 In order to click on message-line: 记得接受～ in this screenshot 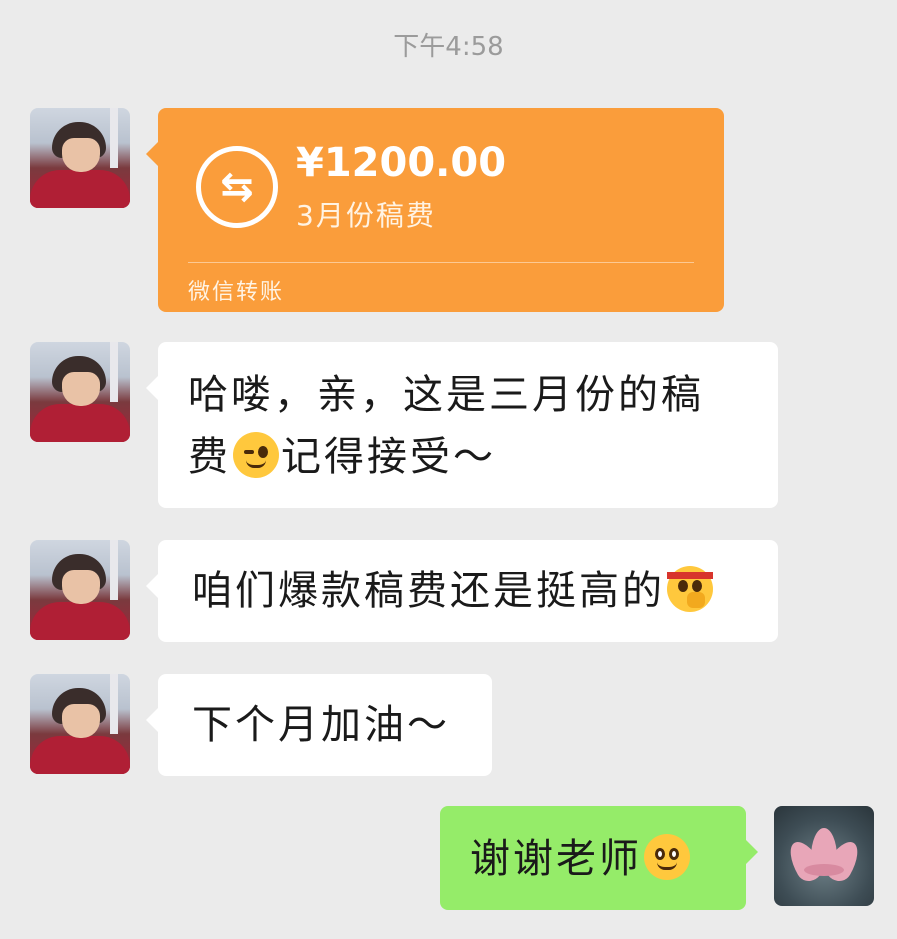, I will do `click(388, 457)`.